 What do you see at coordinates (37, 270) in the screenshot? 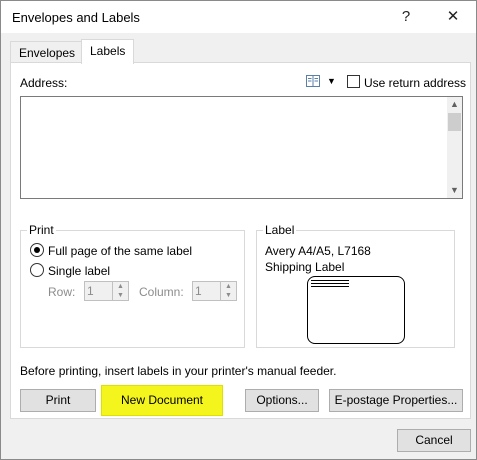
I see `single-label-radio` at bounding box center [37, 270].